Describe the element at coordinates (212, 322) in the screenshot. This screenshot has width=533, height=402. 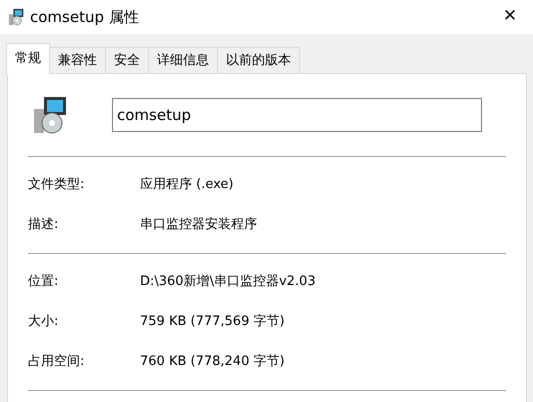
I see `property-value: 759 KB (777,569 字节)` at that location.